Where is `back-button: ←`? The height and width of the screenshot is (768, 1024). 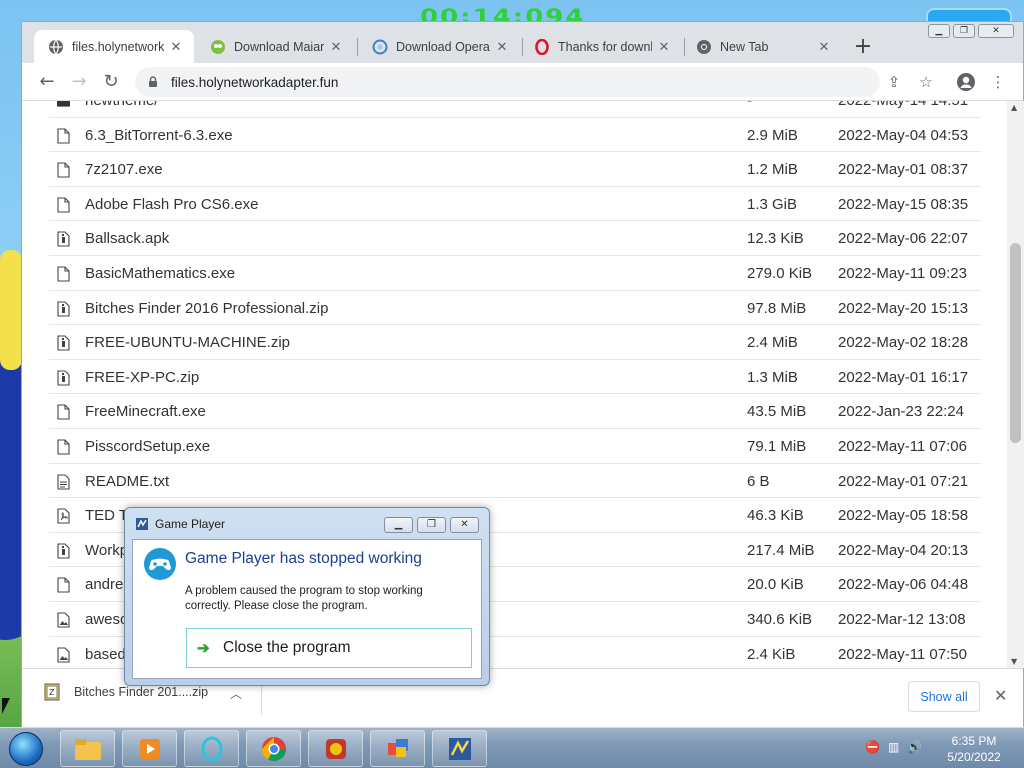
back-button: ← is located at coordinates (47, 82).